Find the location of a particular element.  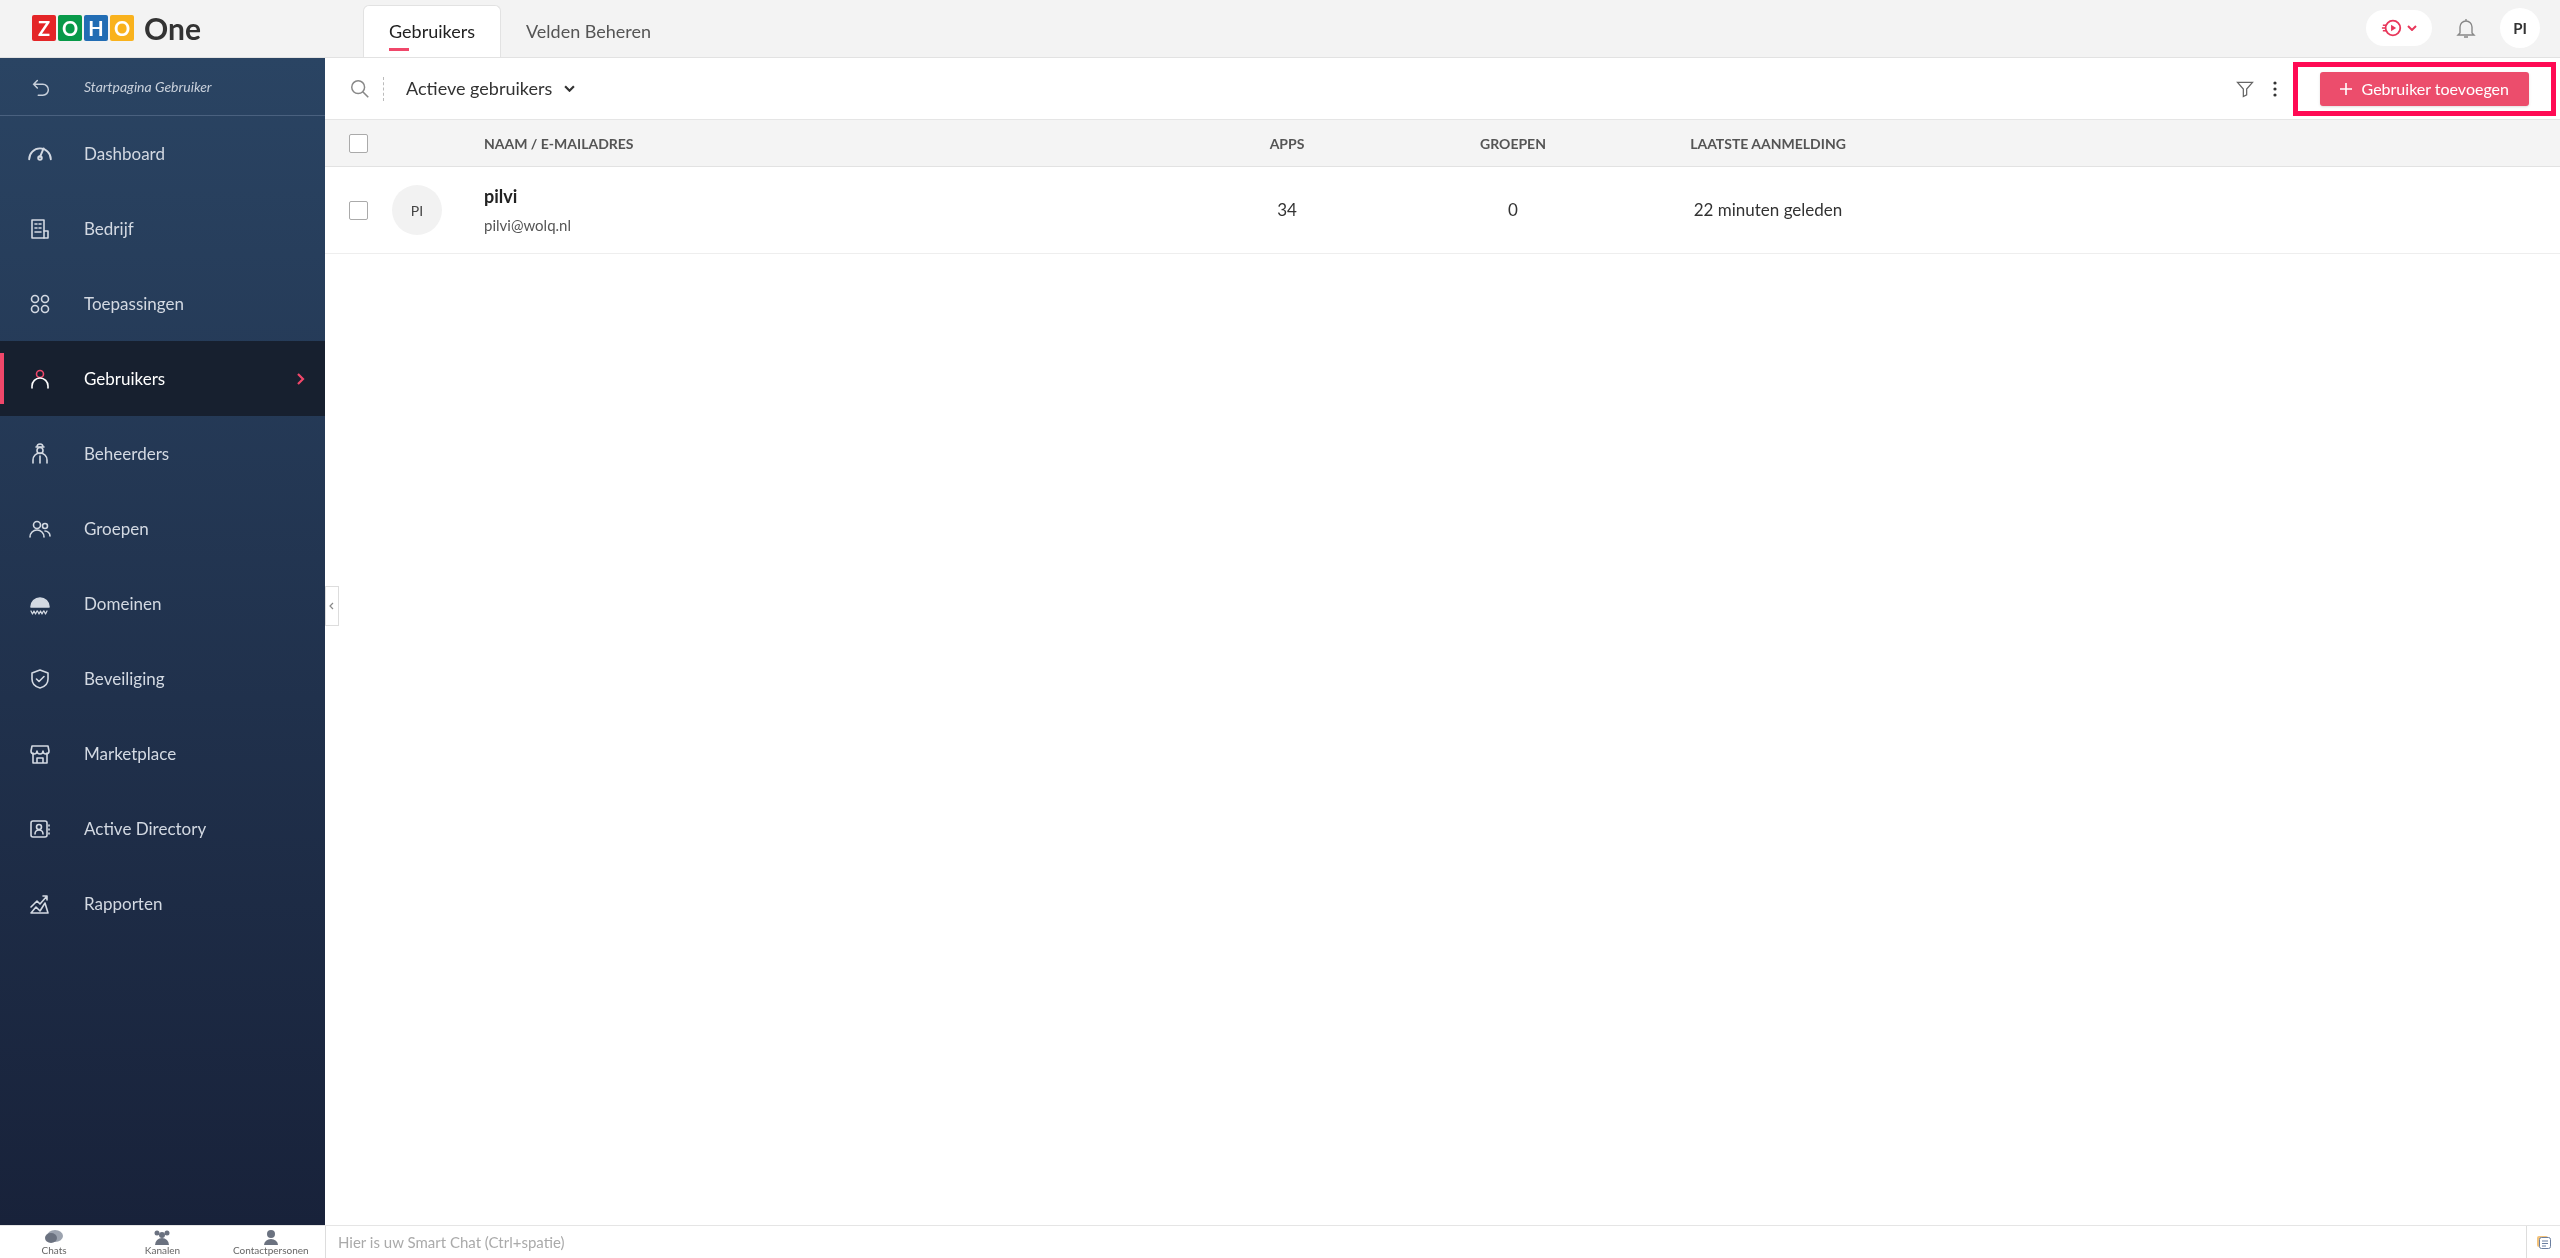

nav-item: Dashboard is located at coordinates (162, 153).